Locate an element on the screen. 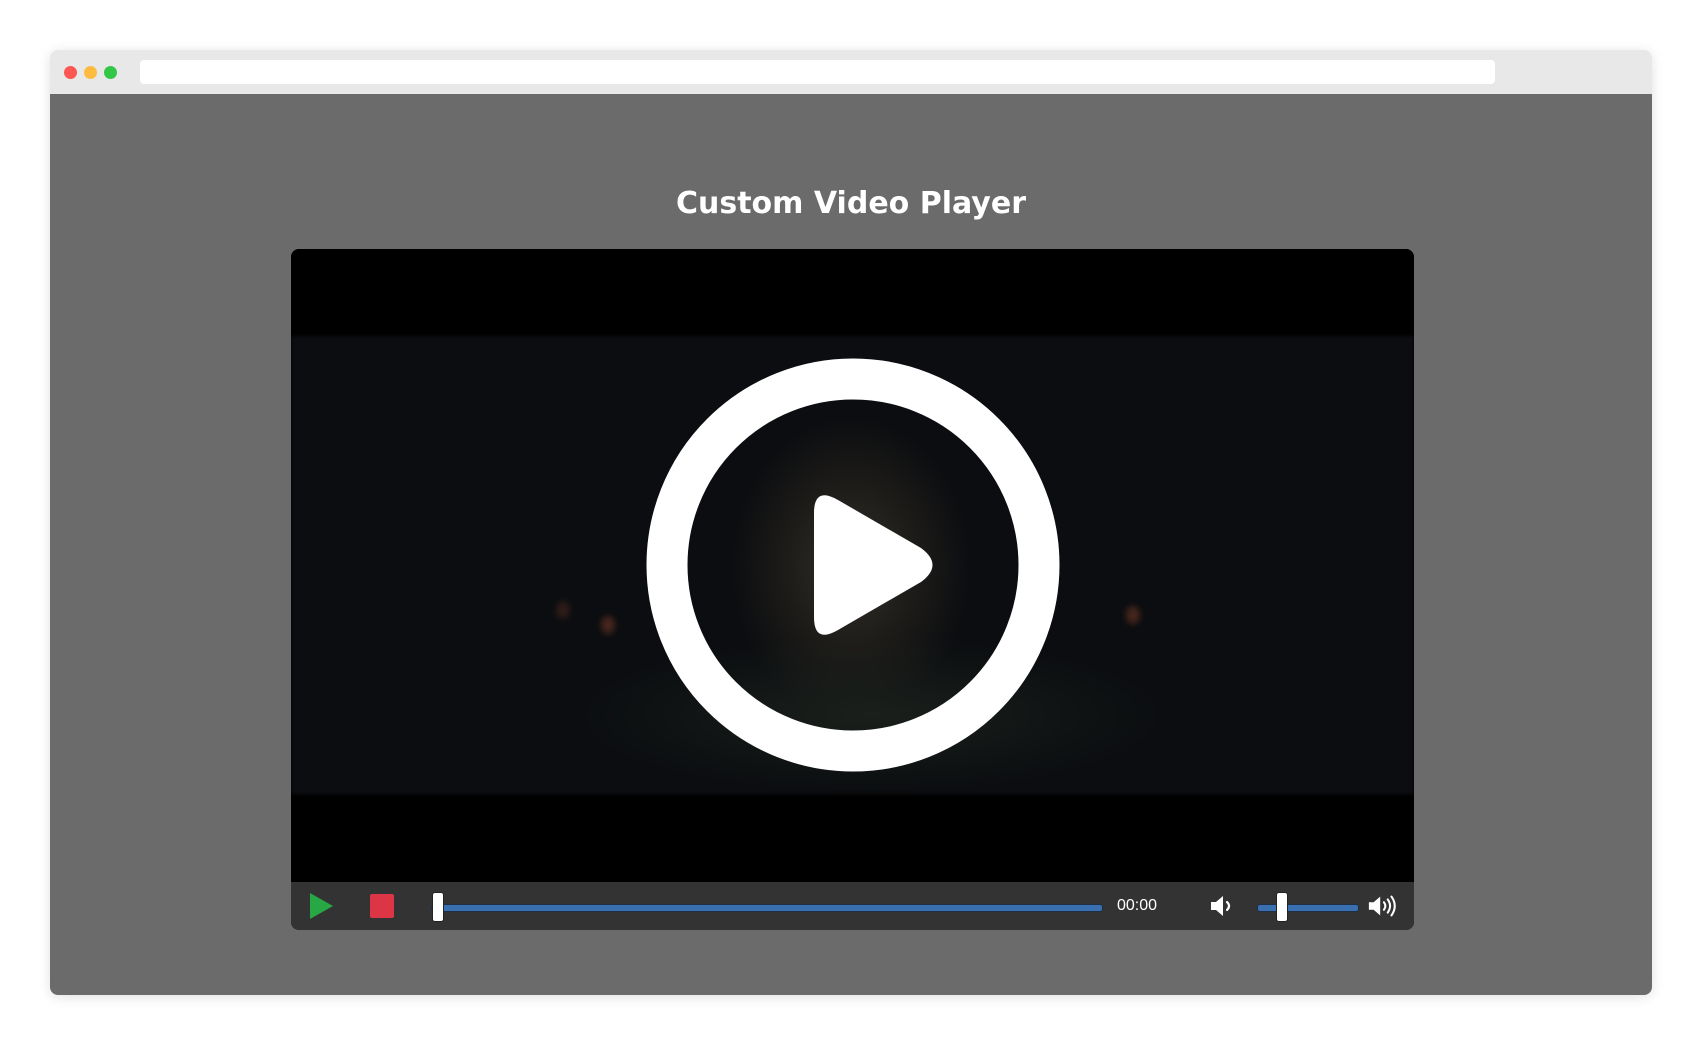 Image resolution: width=1700 pixels, height=1044 pixels. progress-slider is located at coordinates (767, 907).